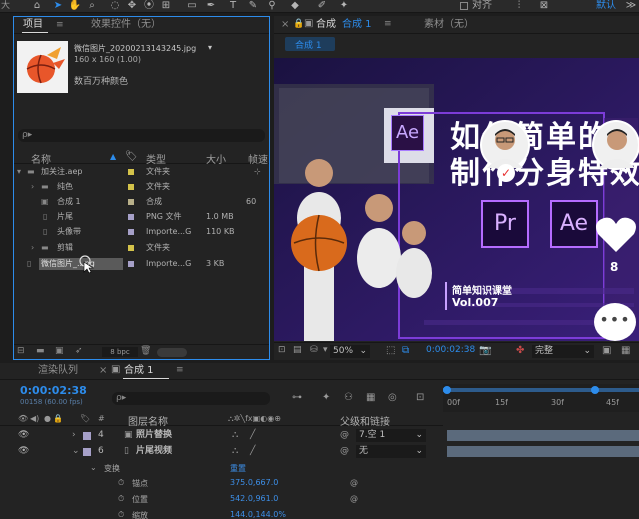 The width and height of the screenshot is (639, 519). I want to click on interpret-footage-icon: ⊟, so click(21, 351).